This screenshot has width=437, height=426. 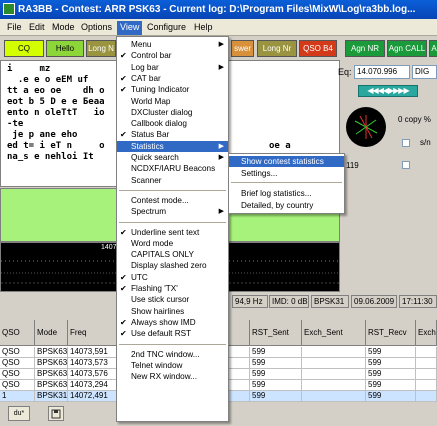 I want to click on view-menu-item: Log bar ▶, so click(x=172, y=67).